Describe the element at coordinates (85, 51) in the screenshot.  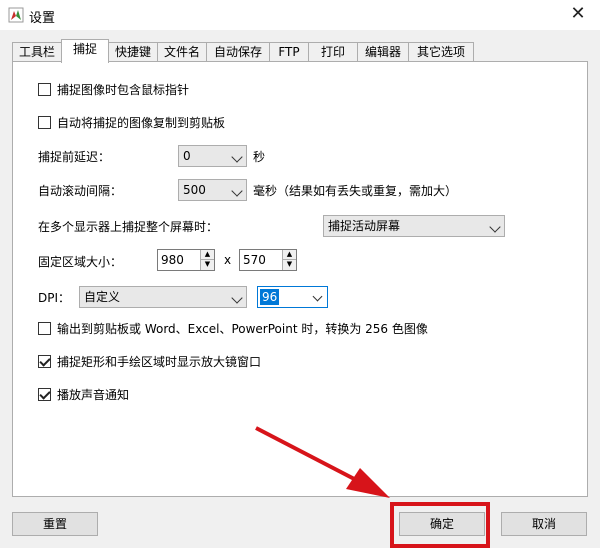
I see `tab-capture: 捕捉` at that location.